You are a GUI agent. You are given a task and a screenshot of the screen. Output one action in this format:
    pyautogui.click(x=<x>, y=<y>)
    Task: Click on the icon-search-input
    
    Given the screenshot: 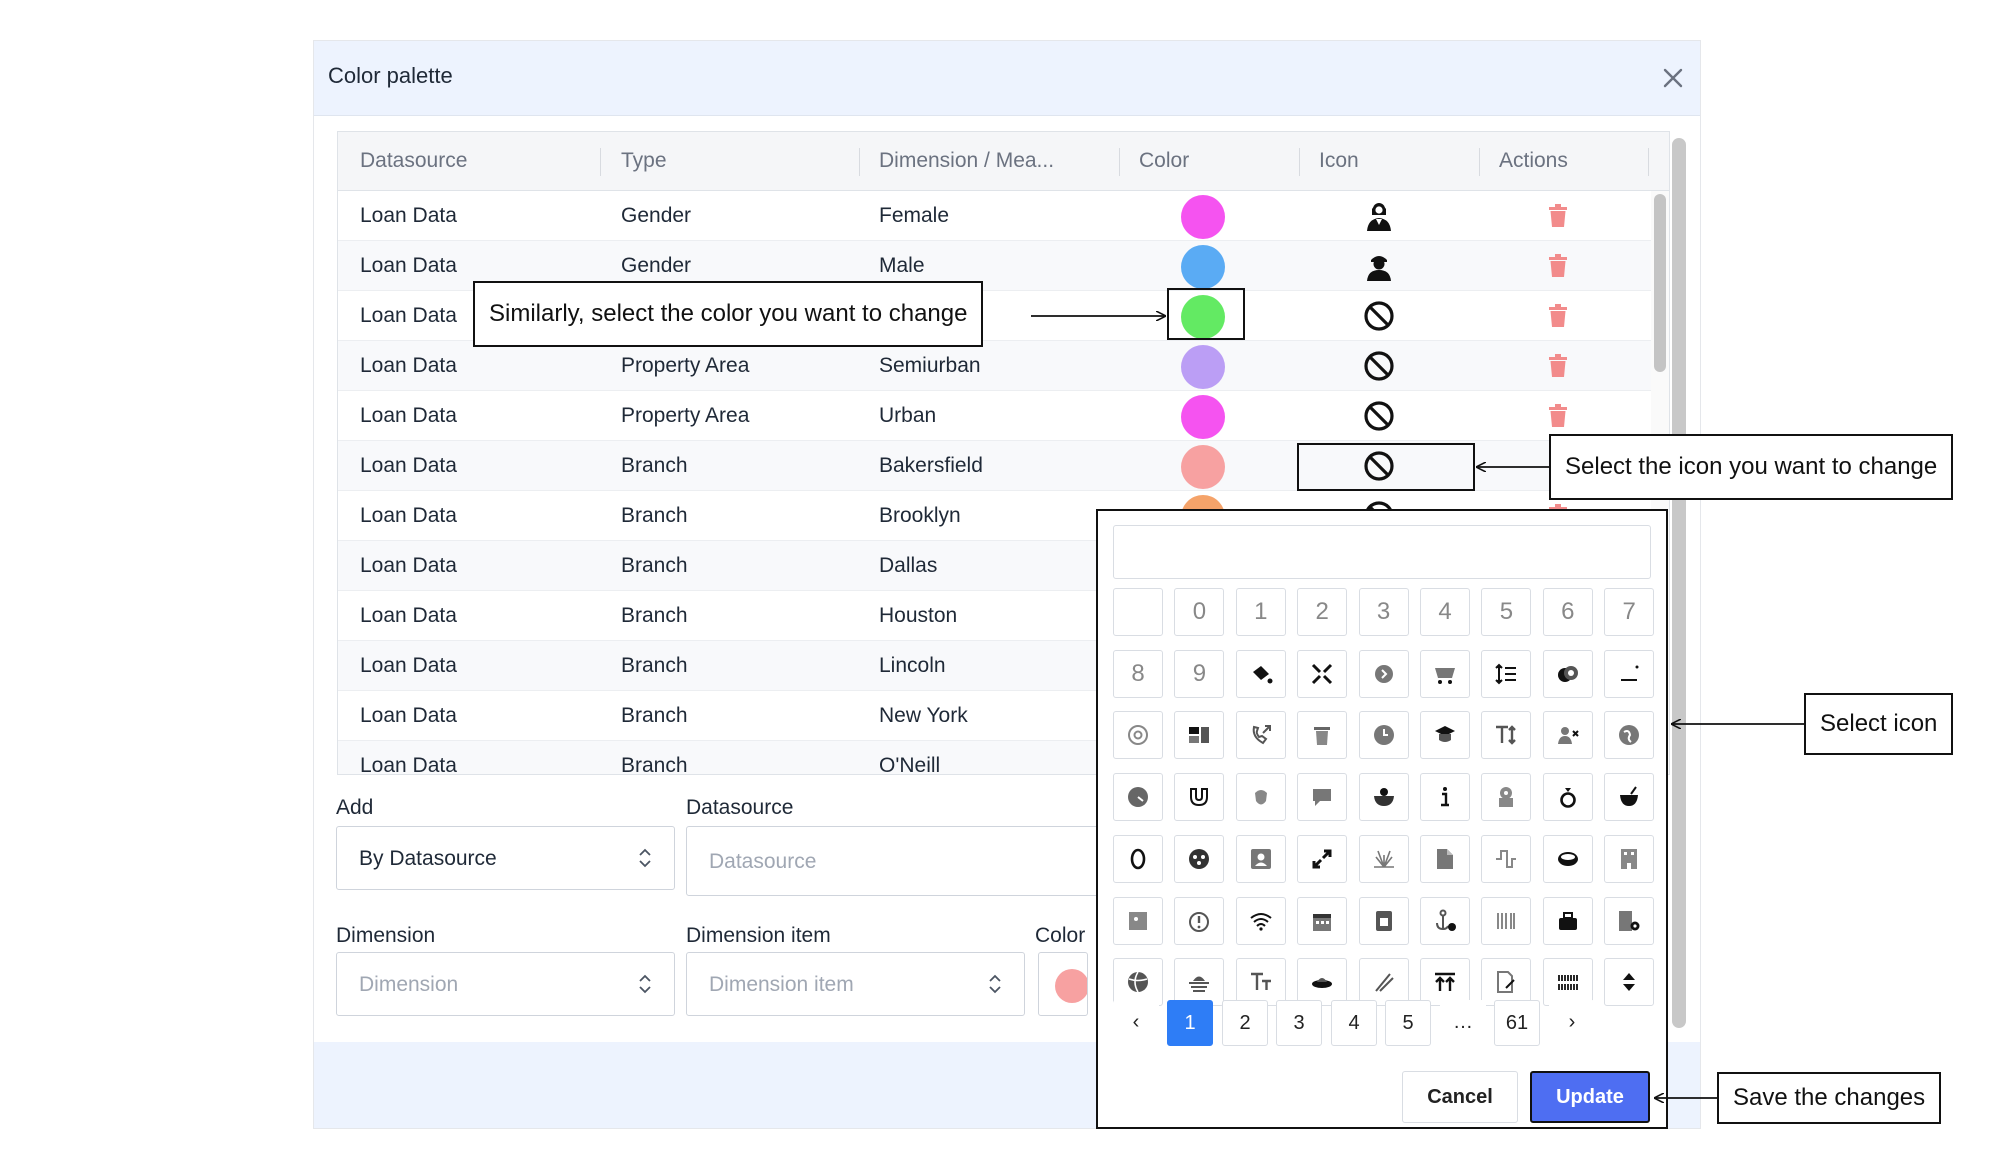 What is the action you would take?
    pyautogui.click(x=1382, y=552)
    